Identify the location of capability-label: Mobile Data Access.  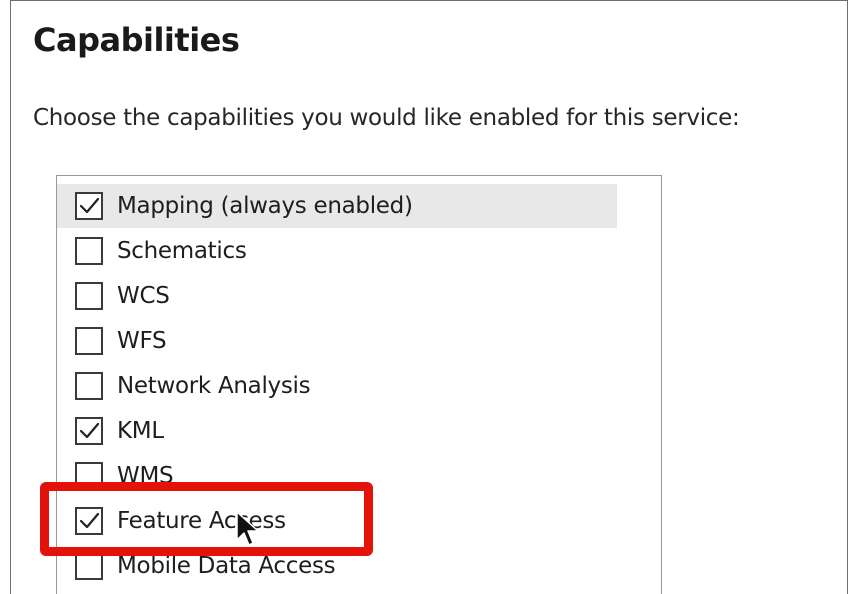
(226, 566).